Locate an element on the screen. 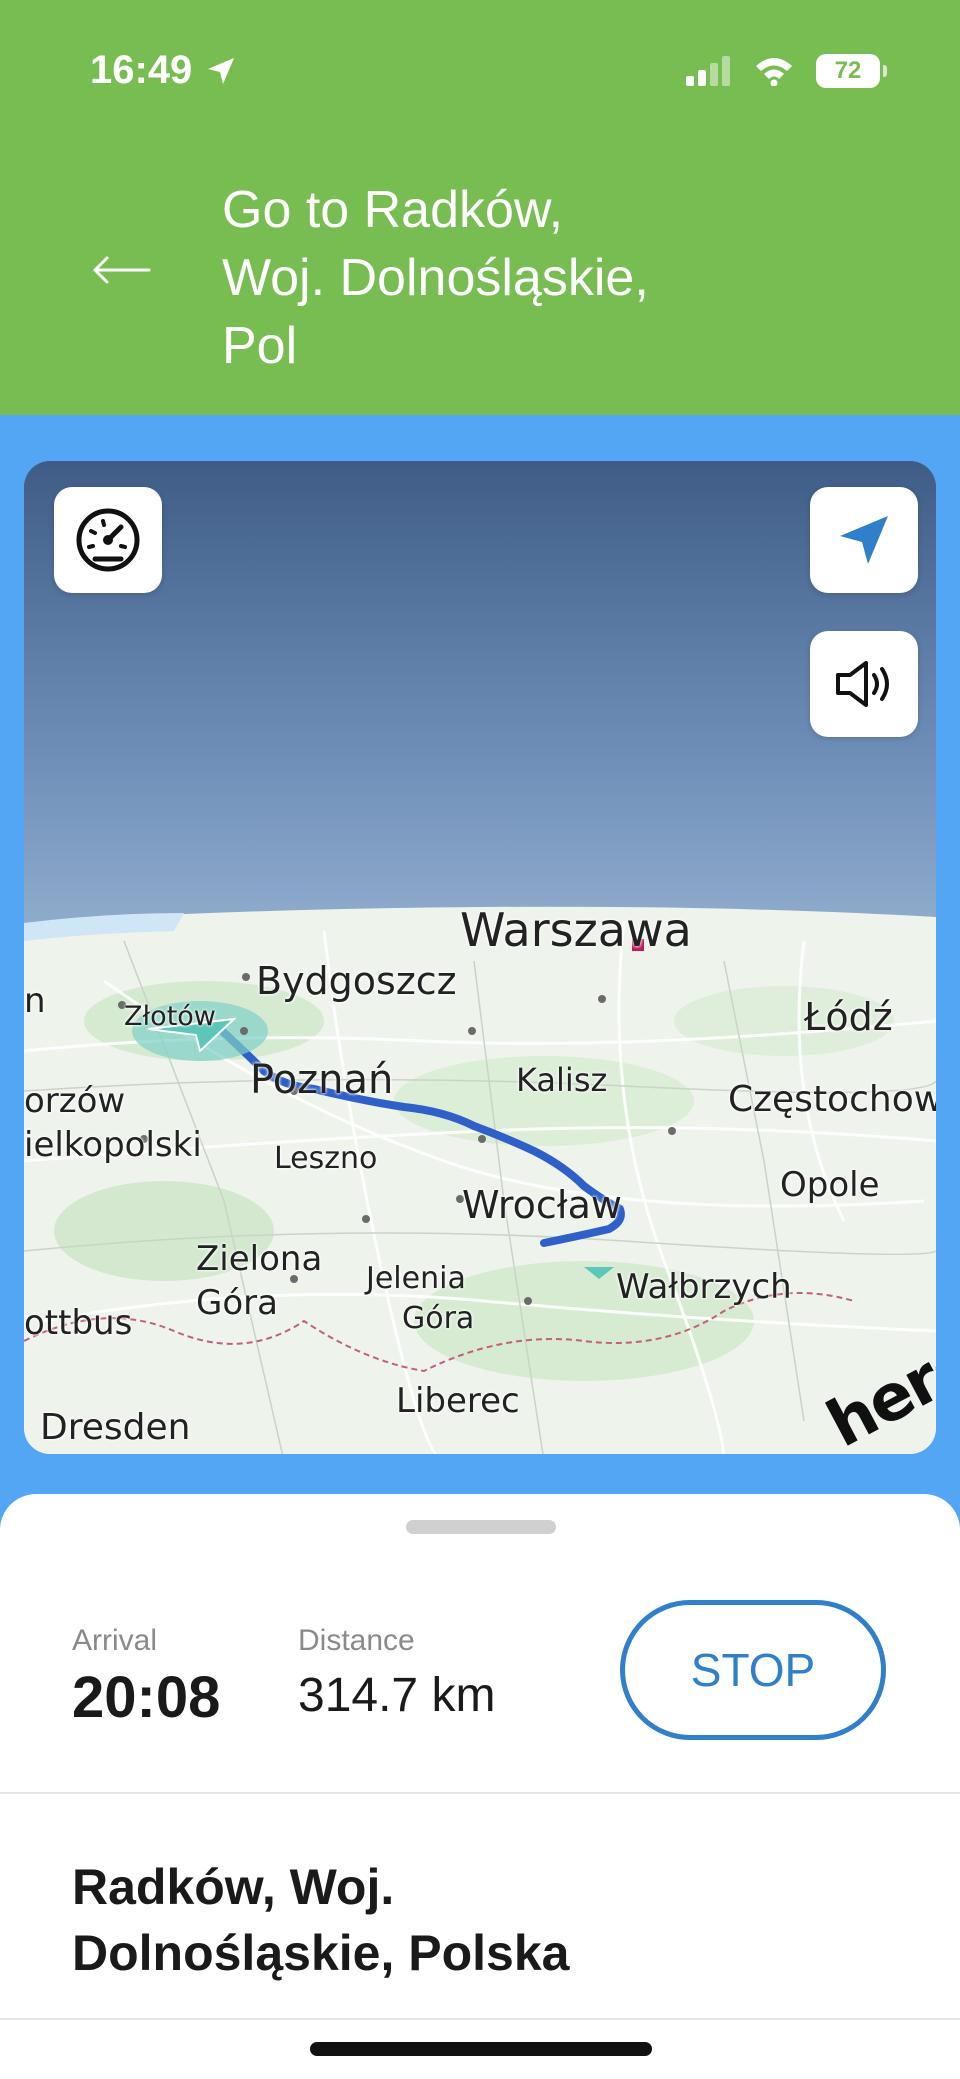  back-arrow-icon is located at coordinates (122, 270).